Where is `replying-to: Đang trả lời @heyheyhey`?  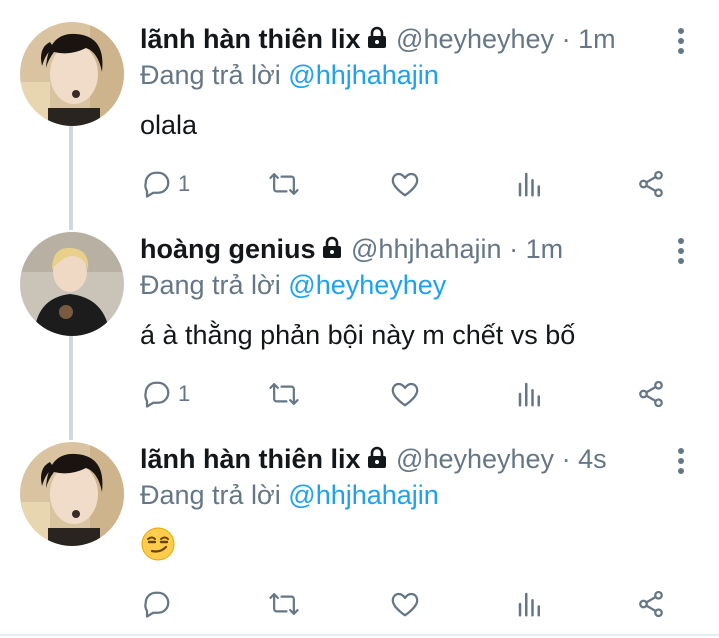
replying-to: Đang trả lời @heyheyhey is located at coordinates (293, 285).